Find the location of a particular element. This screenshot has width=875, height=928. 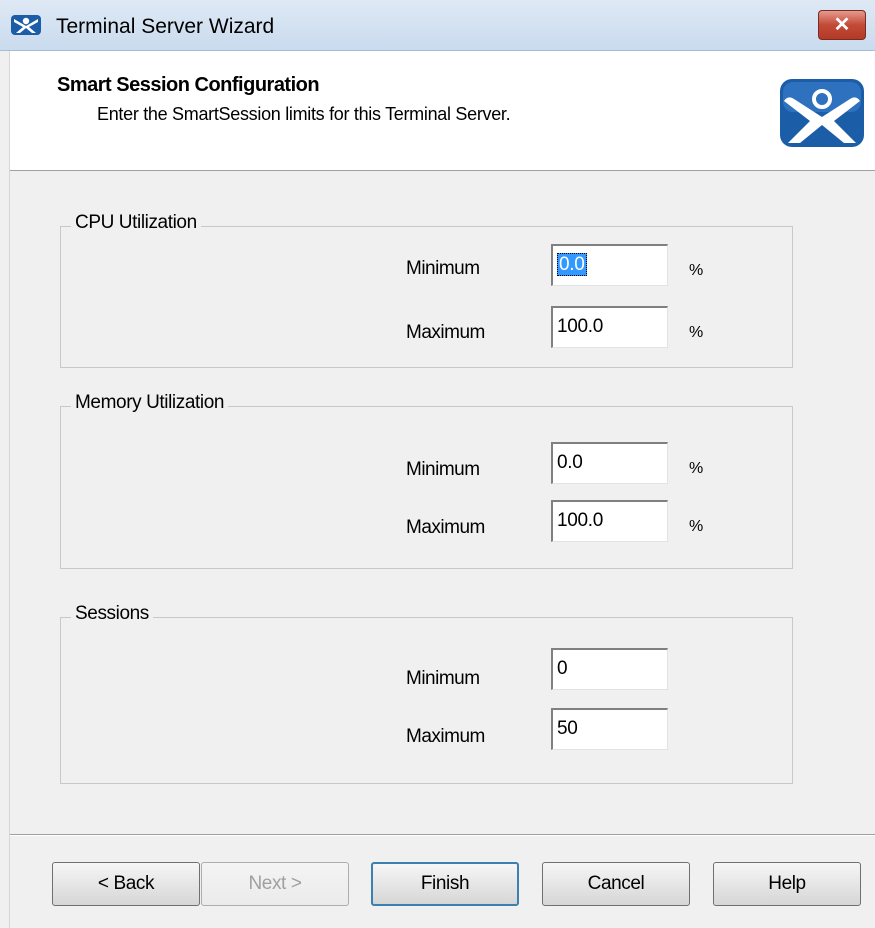

cpu-minimum-field: 0.0 is located at coordinates (609, 265).